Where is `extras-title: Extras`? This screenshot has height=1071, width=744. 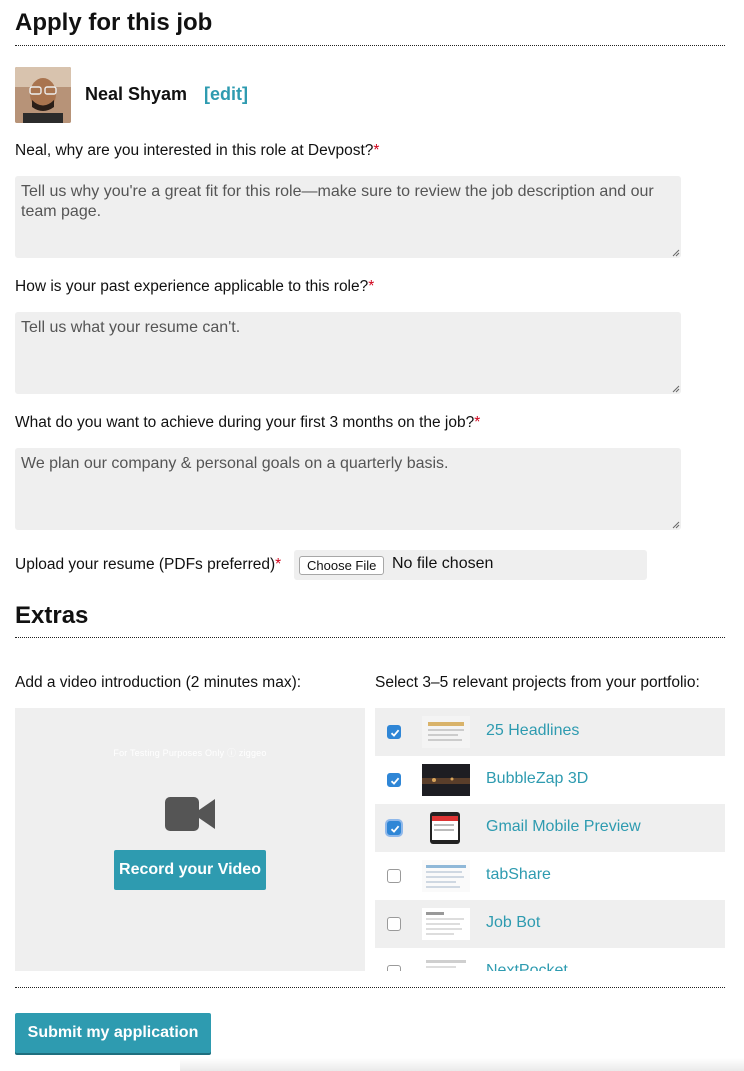
extras-title: Extras is located at coordinates (52, 615).